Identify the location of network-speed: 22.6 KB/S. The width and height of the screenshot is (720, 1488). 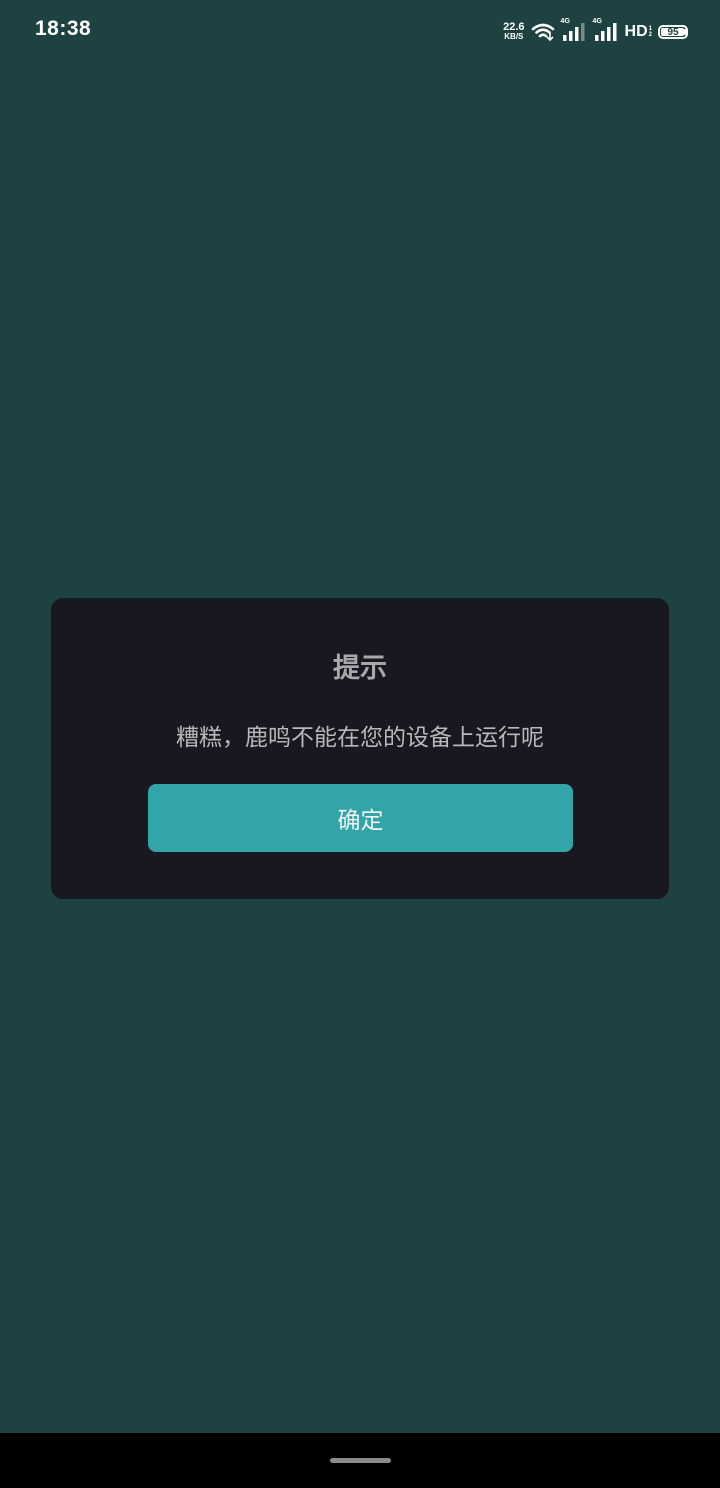
(513, 32).